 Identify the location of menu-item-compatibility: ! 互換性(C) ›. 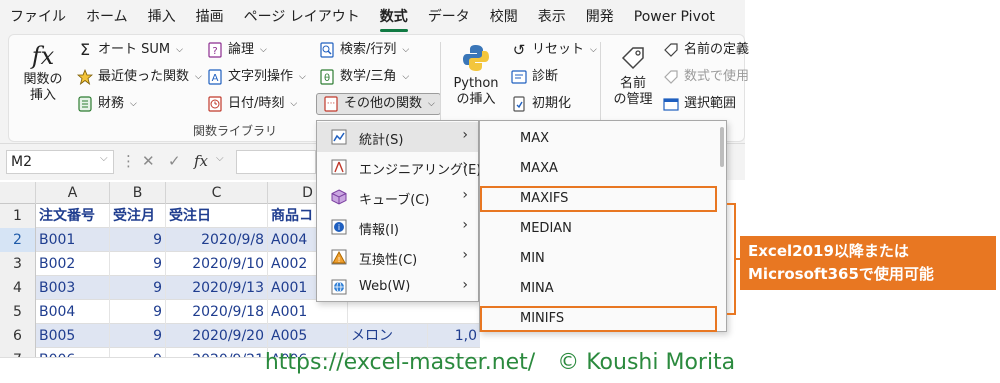
(397, 257).